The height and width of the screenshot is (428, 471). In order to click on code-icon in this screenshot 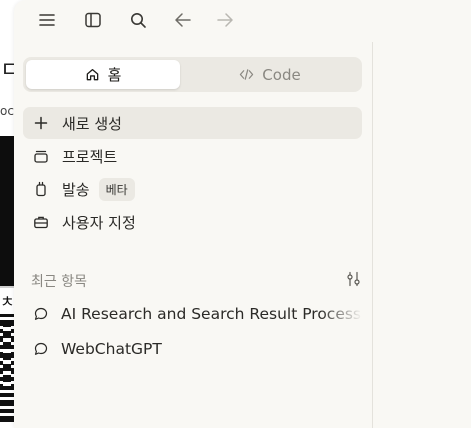, I will do `click(247, 74)`.